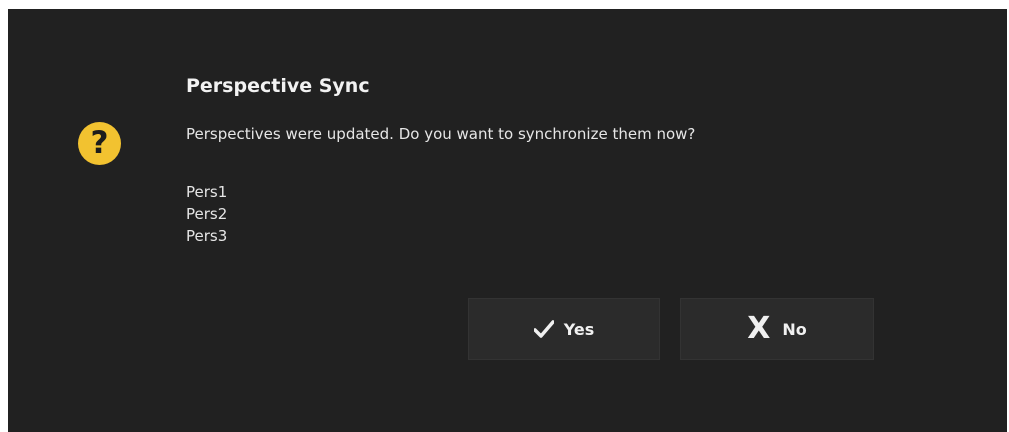 This screenshot has height=432, width=1009. Describe the element at coordinates (99, 143) in the screenshot. I see `question-icon: ?` at that location.